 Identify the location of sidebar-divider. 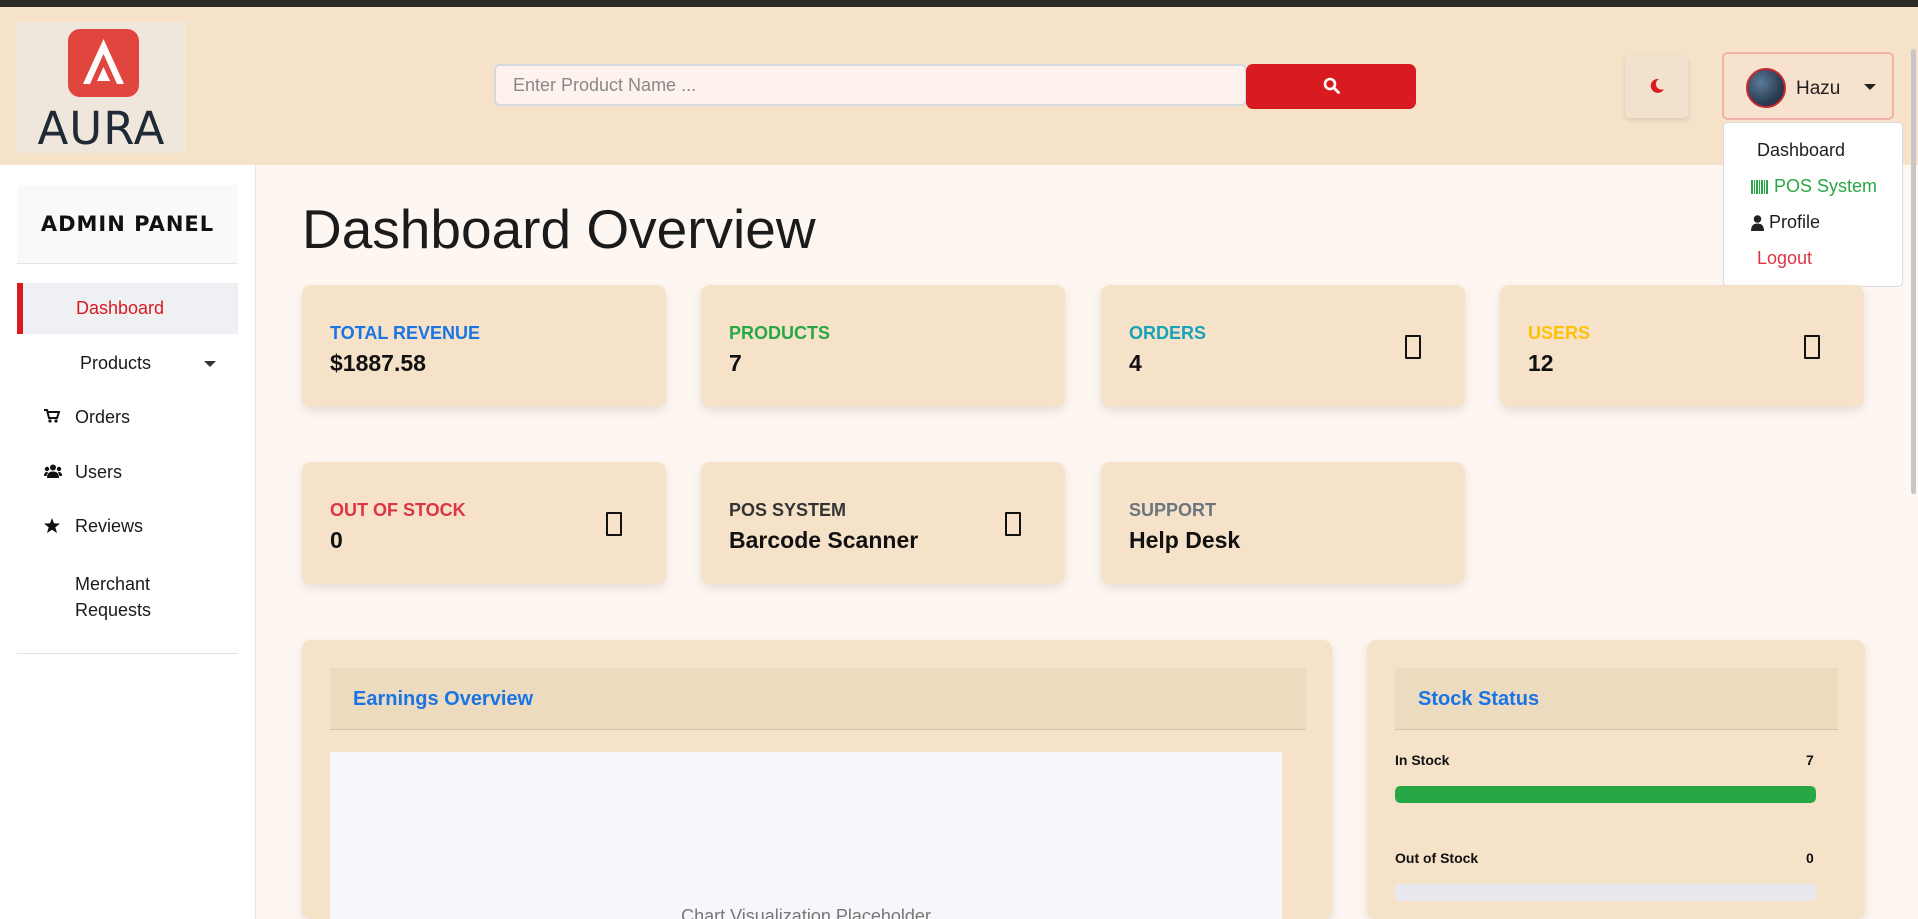
(127, 653).